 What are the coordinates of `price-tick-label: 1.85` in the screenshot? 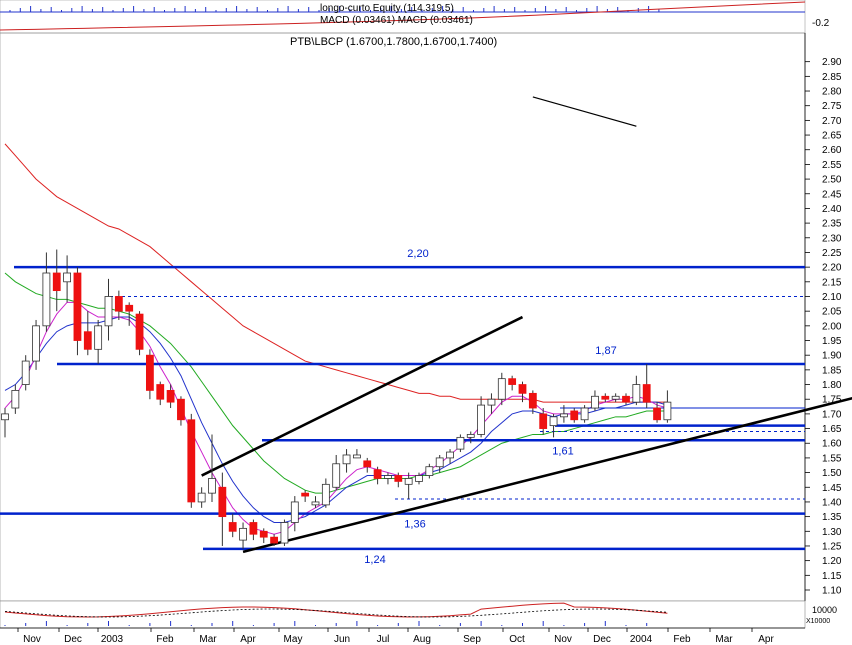 It's located at (832, 370).